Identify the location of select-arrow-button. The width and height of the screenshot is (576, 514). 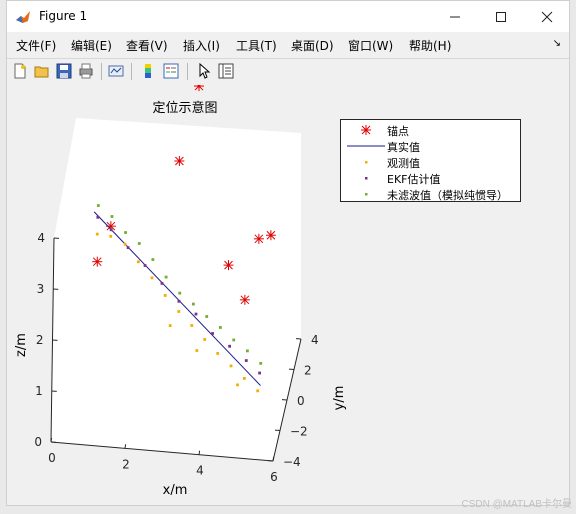
(204, 71).